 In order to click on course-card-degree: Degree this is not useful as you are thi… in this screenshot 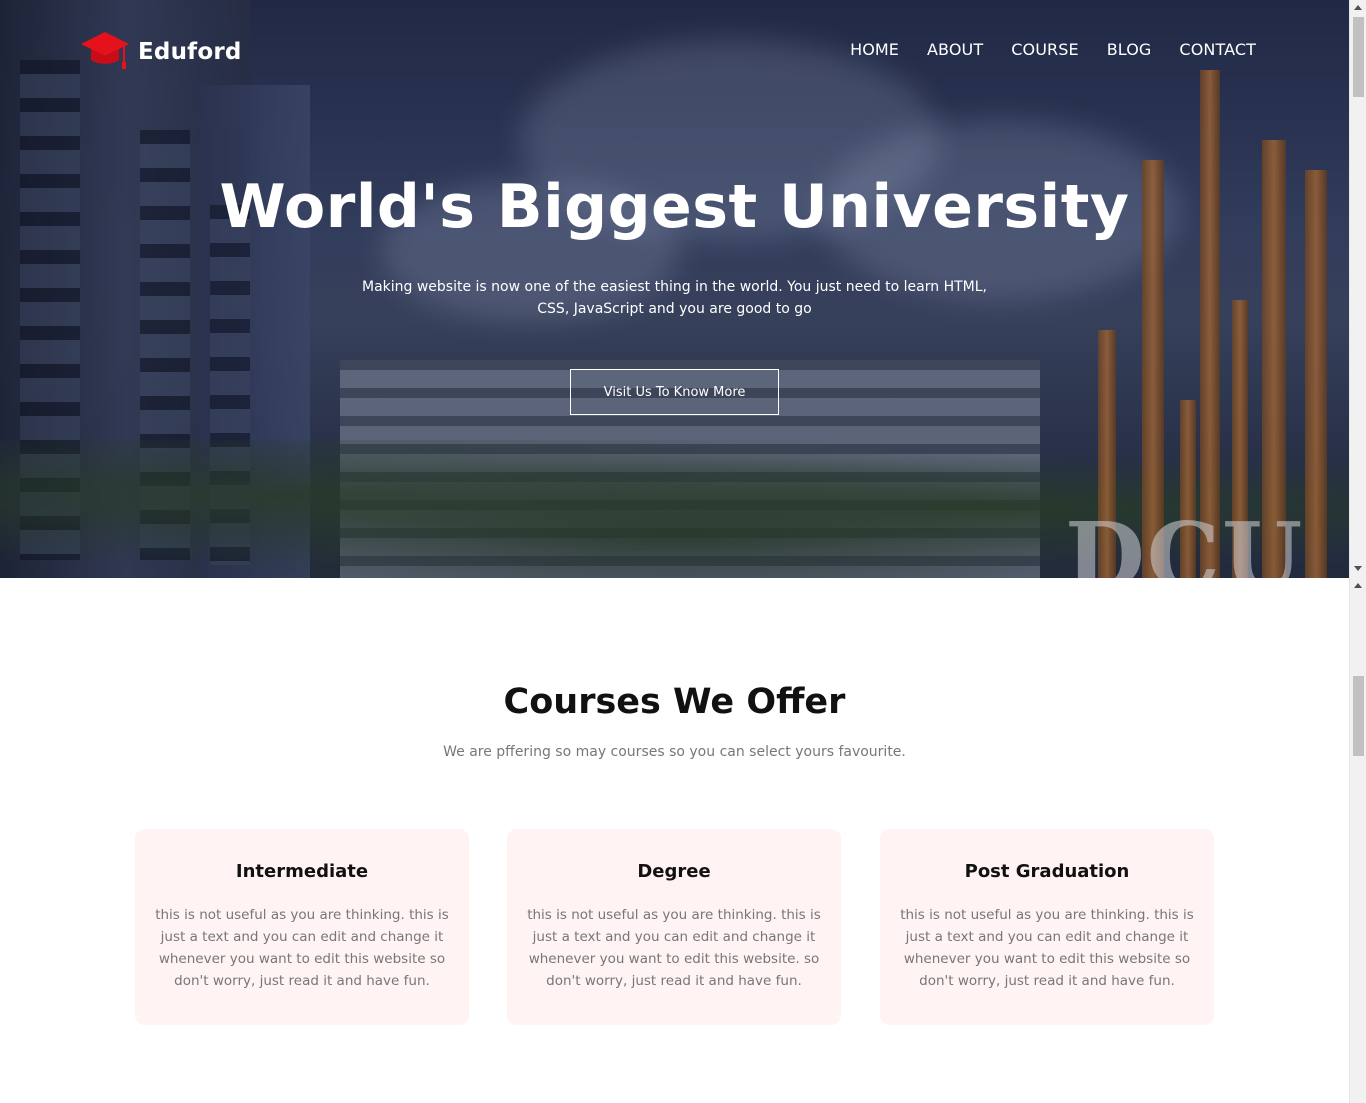, I will do `click(674, 927)`.